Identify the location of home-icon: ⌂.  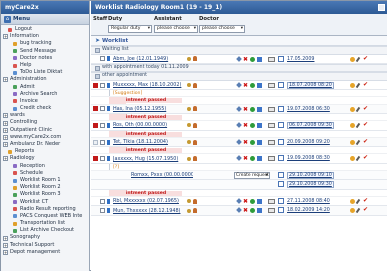
(7, 19).